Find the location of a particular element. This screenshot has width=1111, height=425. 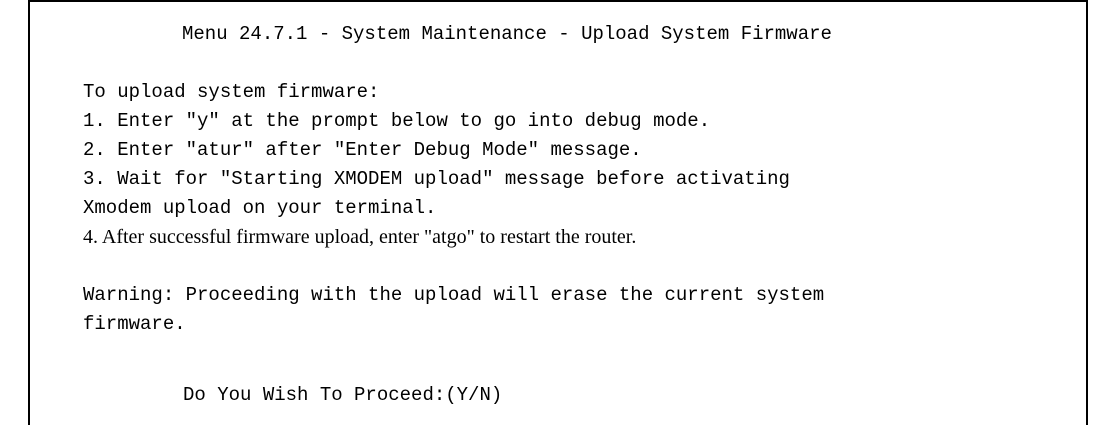

warning-text-continued: firmware. is located at coordinates (134, 324).